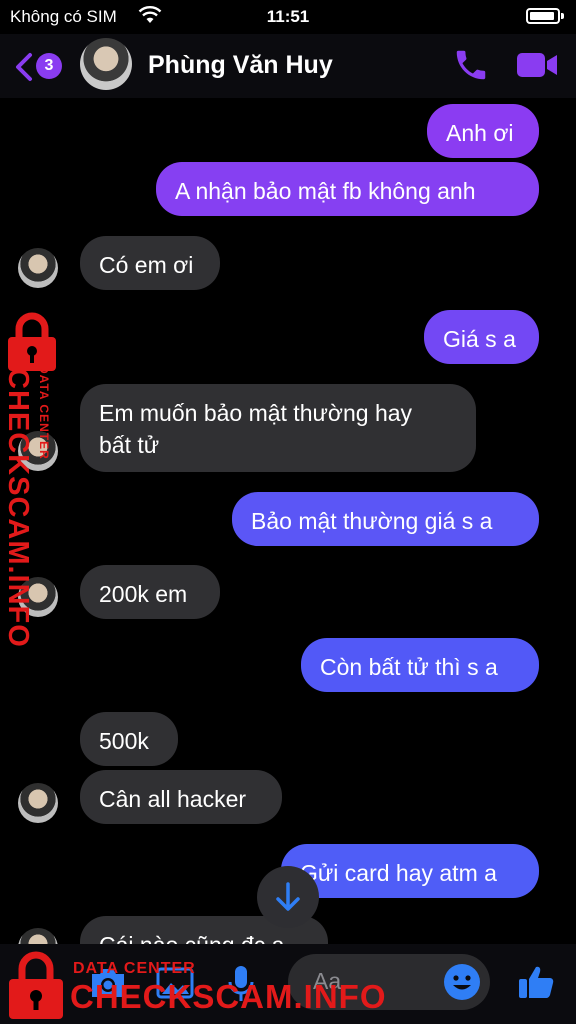 The width and height of the screenshot is (576, 1024). Describe the element at coordinates (545, 16) in the screenshot. I see `battery-icon` at that location.